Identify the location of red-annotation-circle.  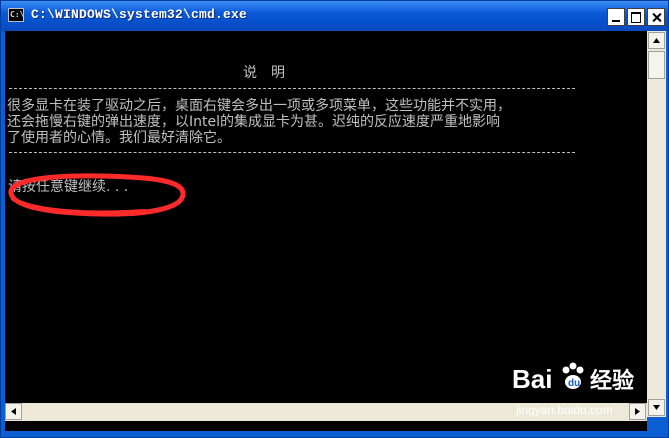
(97, 195).